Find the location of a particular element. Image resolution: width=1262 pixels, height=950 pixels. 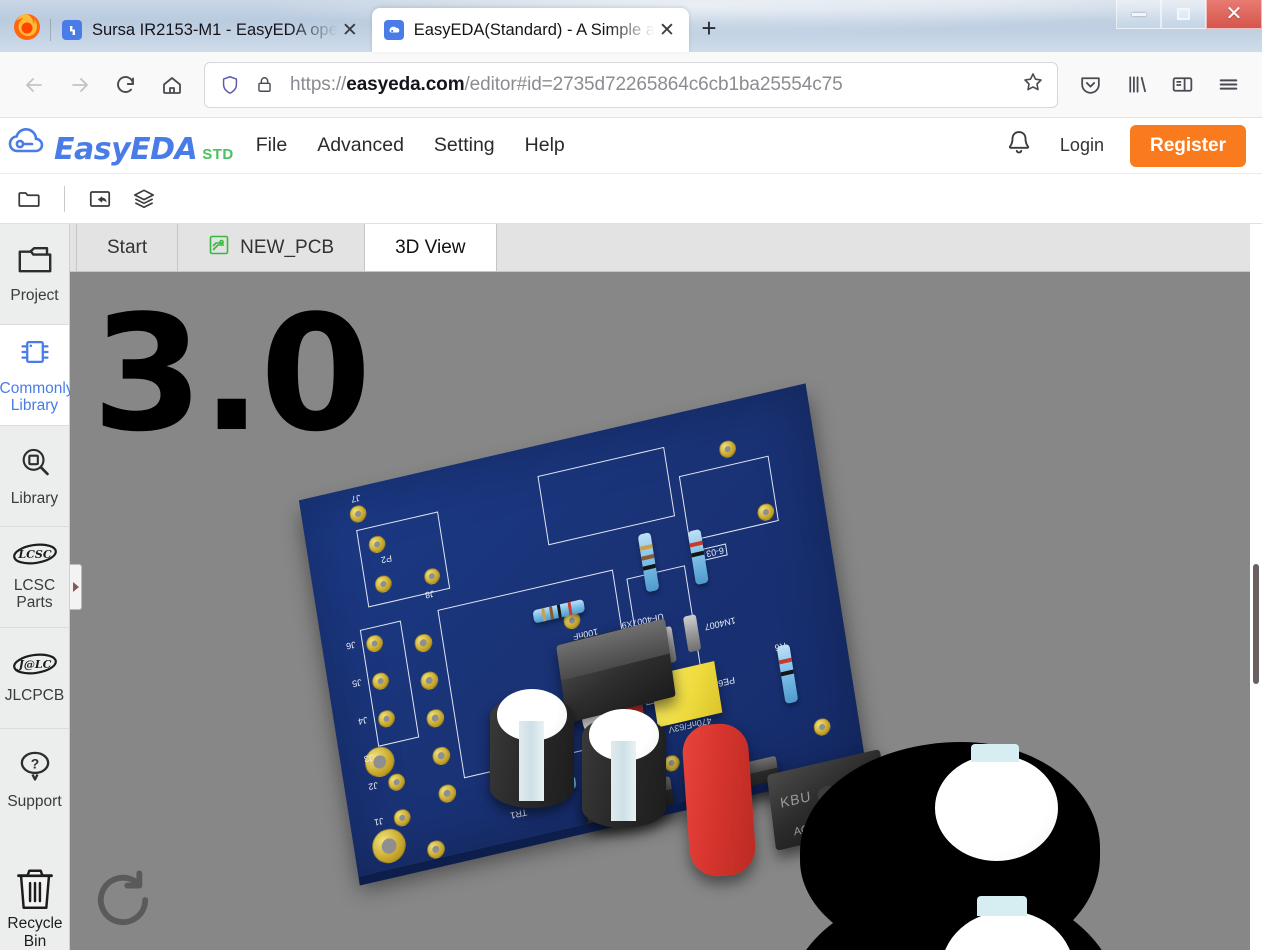

sidebar-item-commonly-library: Commonly Library is located at coordinates (37, 375).